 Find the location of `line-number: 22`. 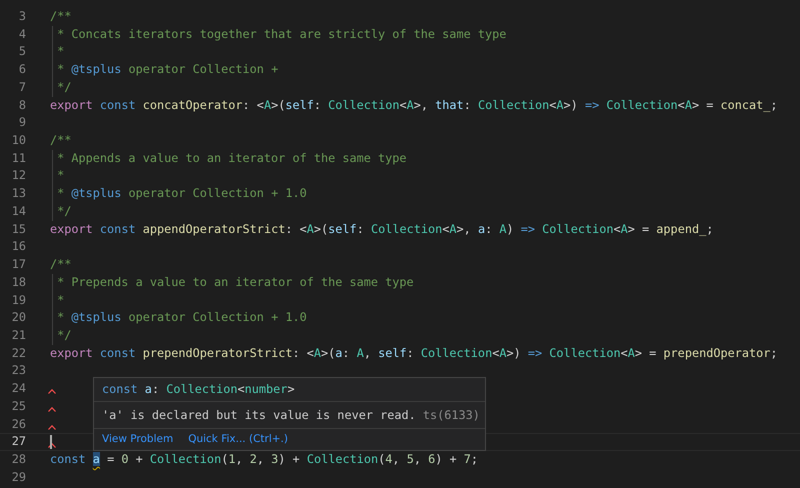

line-number: 22 is located at coordinates (18, 353).